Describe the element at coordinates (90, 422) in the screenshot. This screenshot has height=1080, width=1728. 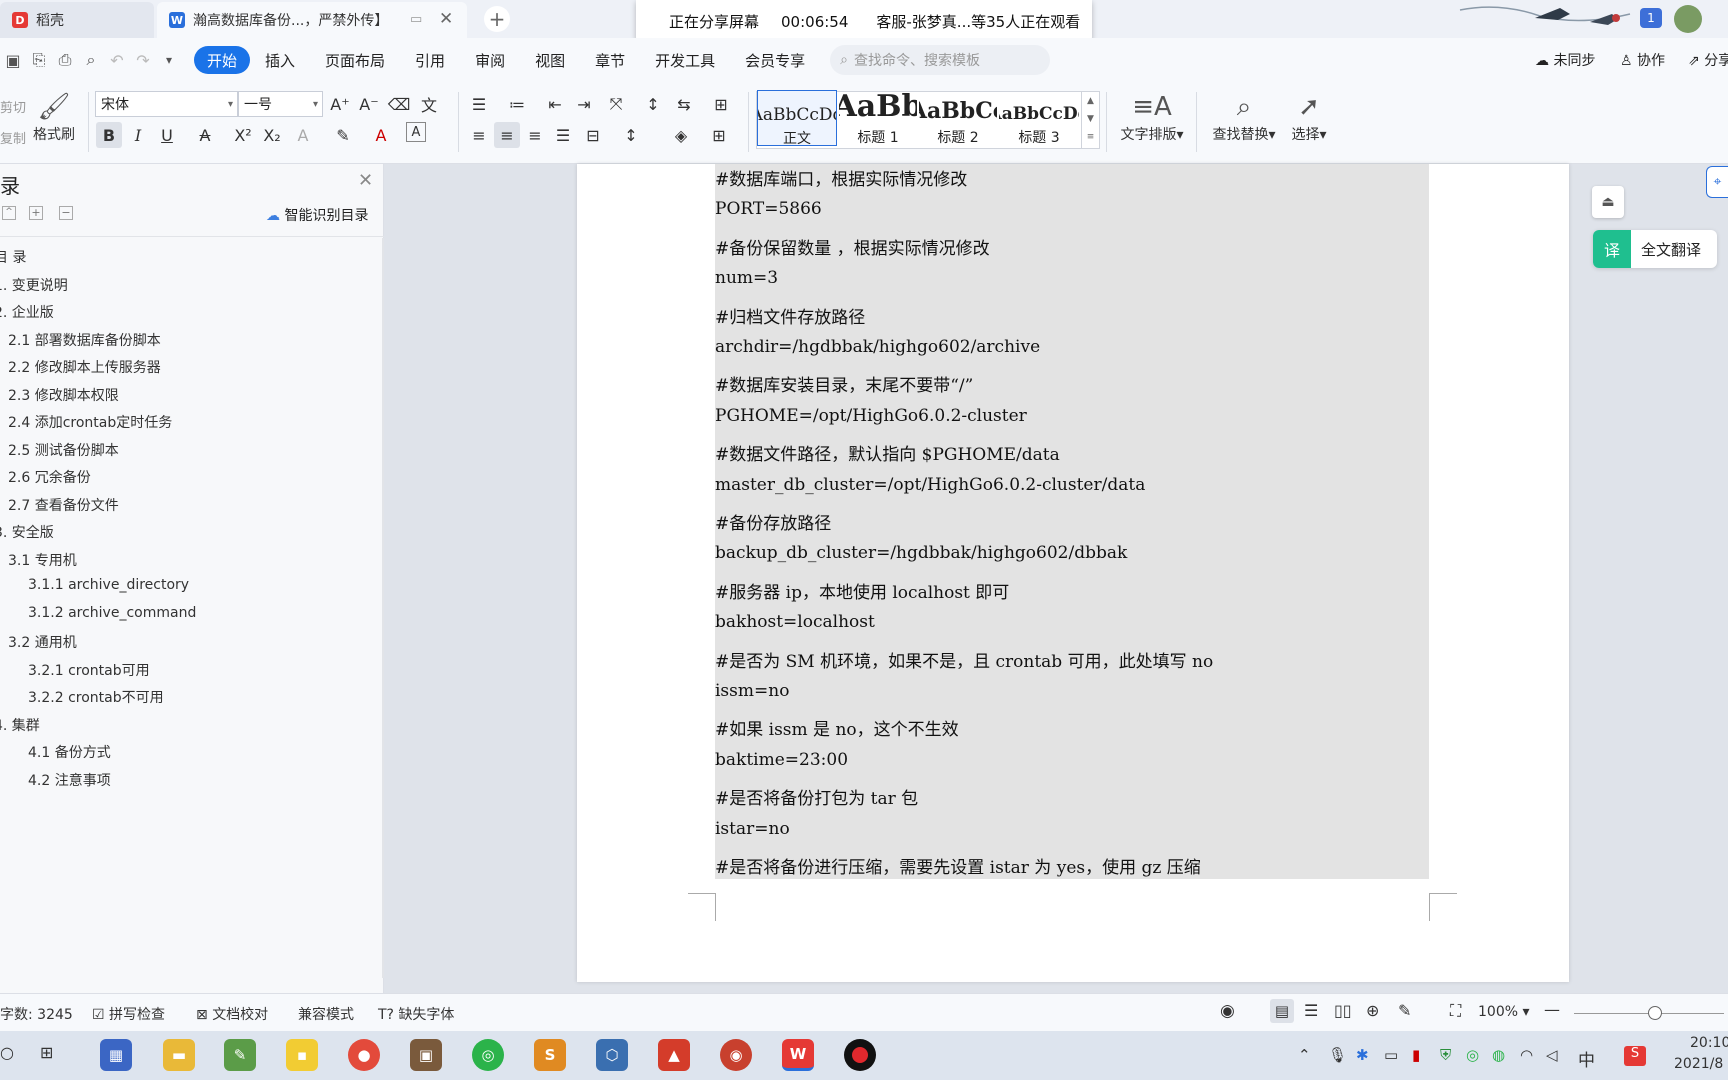
I see `toc-item: 2.4 添加crontab定时任务` at that location.